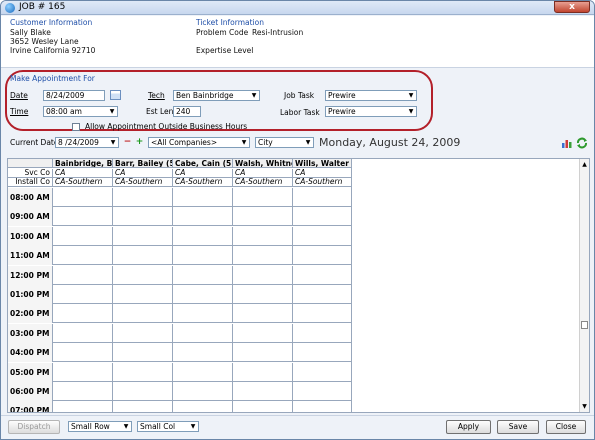  What do you see at coordinates (100, 426) in the screenshot?
I see `row-size-select: Small Row ▼` at bounding box center [100, 426].